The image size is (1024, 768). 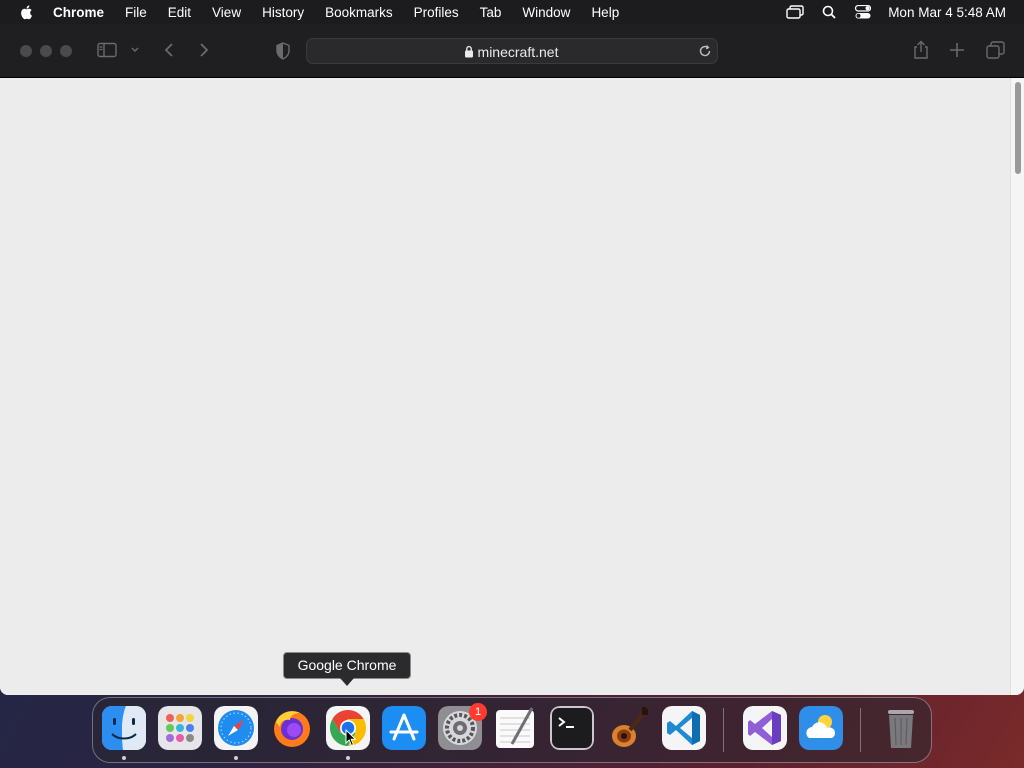 What do you see at coordinates (359, 12) in the screenshot?
I see `menu-bookmarks: Bookmarks` at bounding box center [359, 12].